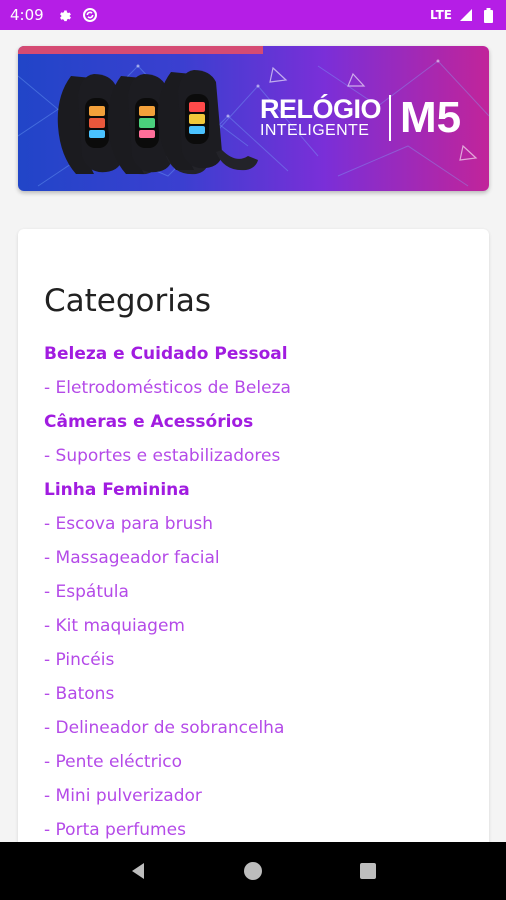 This screenshot has width=506, height=900. What do you see at coordinates (259, 422) in the screenshot?
I see `category-link: Câmeras e Acessórios` at bounding box center [259, 422].